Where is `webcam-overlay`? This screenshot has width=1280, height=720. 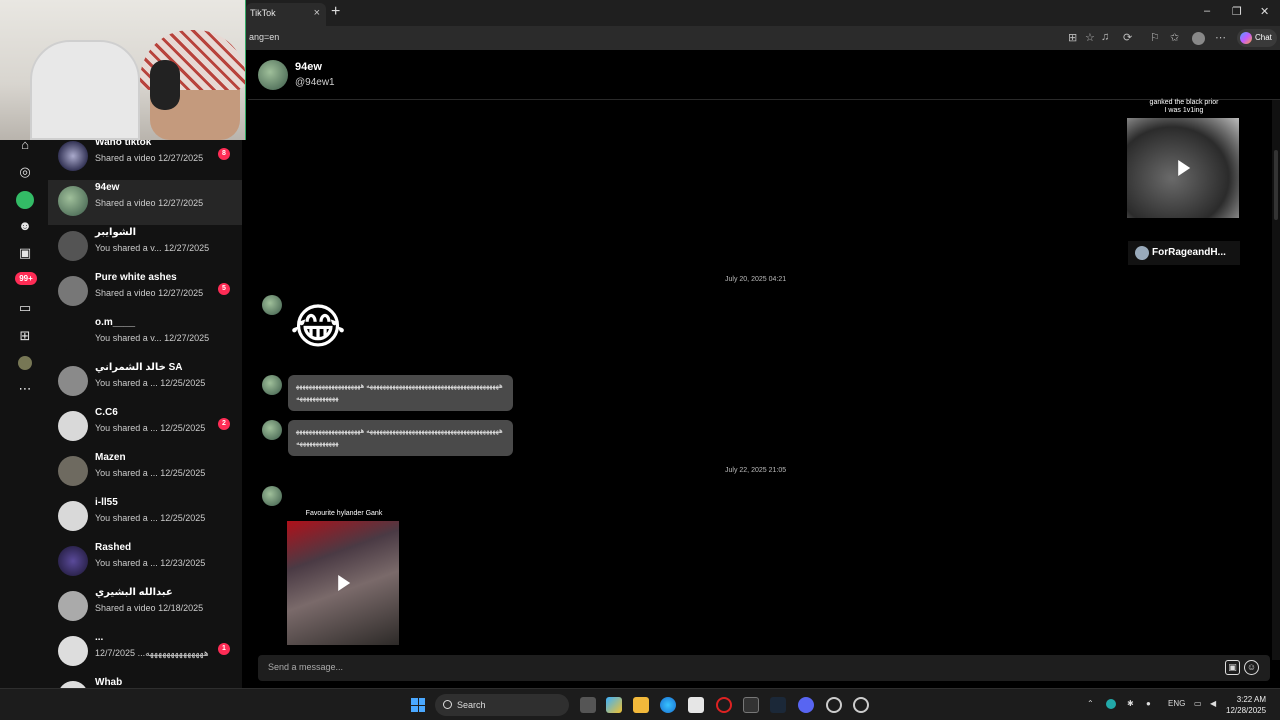
webcam-overlay is located at coordinates (123, 70).